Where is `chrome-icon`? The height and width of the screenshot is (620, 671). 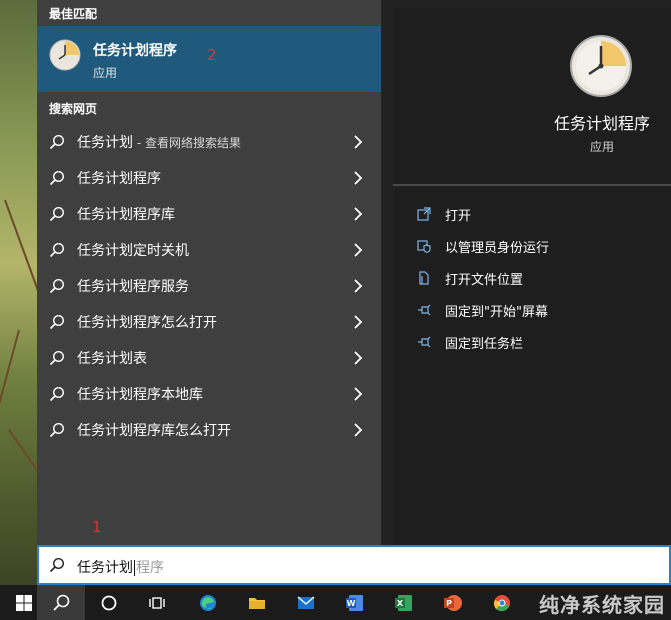
chrome-icon is located at coordinates (502, 602).